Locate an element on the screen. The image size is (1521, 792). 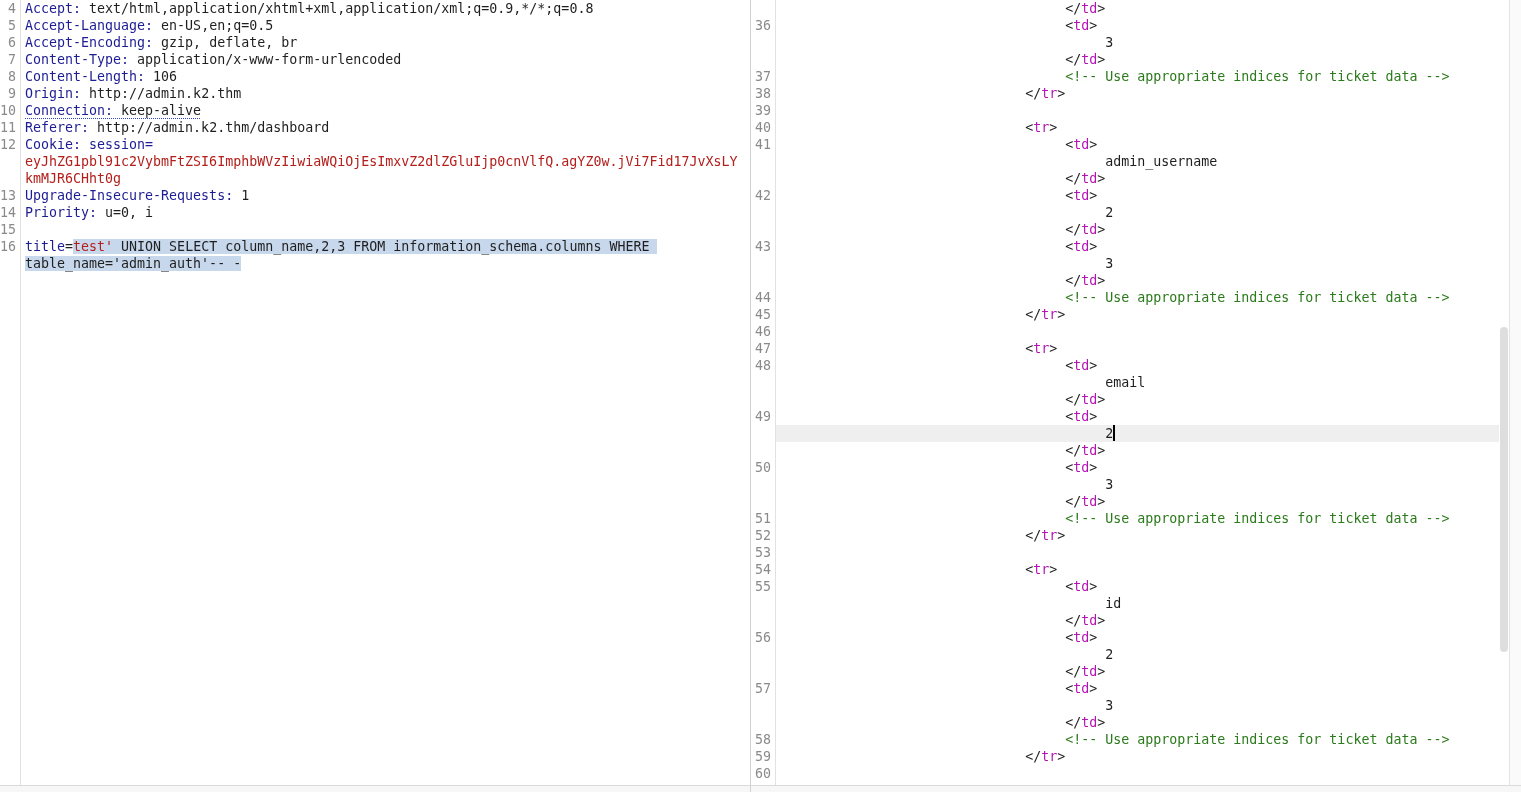
line-number: 39 is located at coordinates (763, 110).